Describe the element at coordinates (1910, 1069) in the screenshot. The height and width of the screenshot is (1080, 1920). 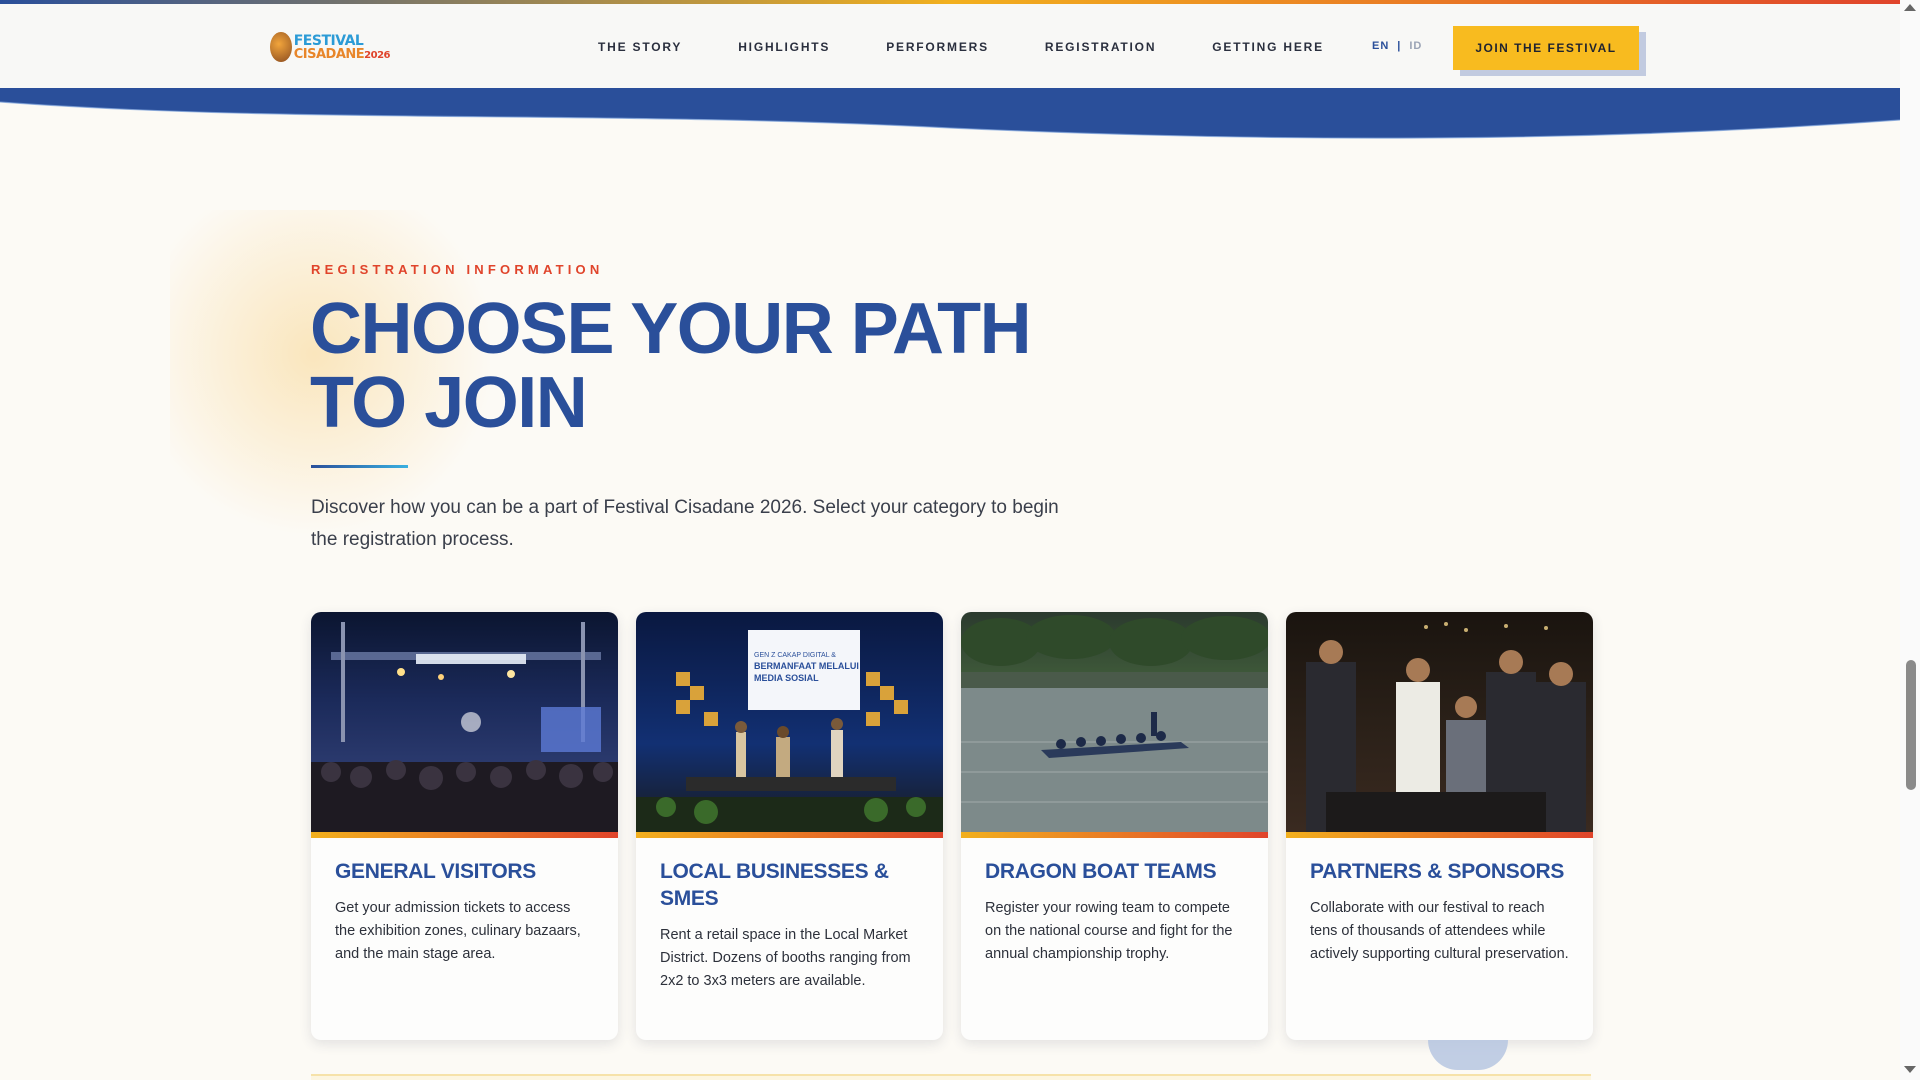
I see `scroll-down-icon` at that location.